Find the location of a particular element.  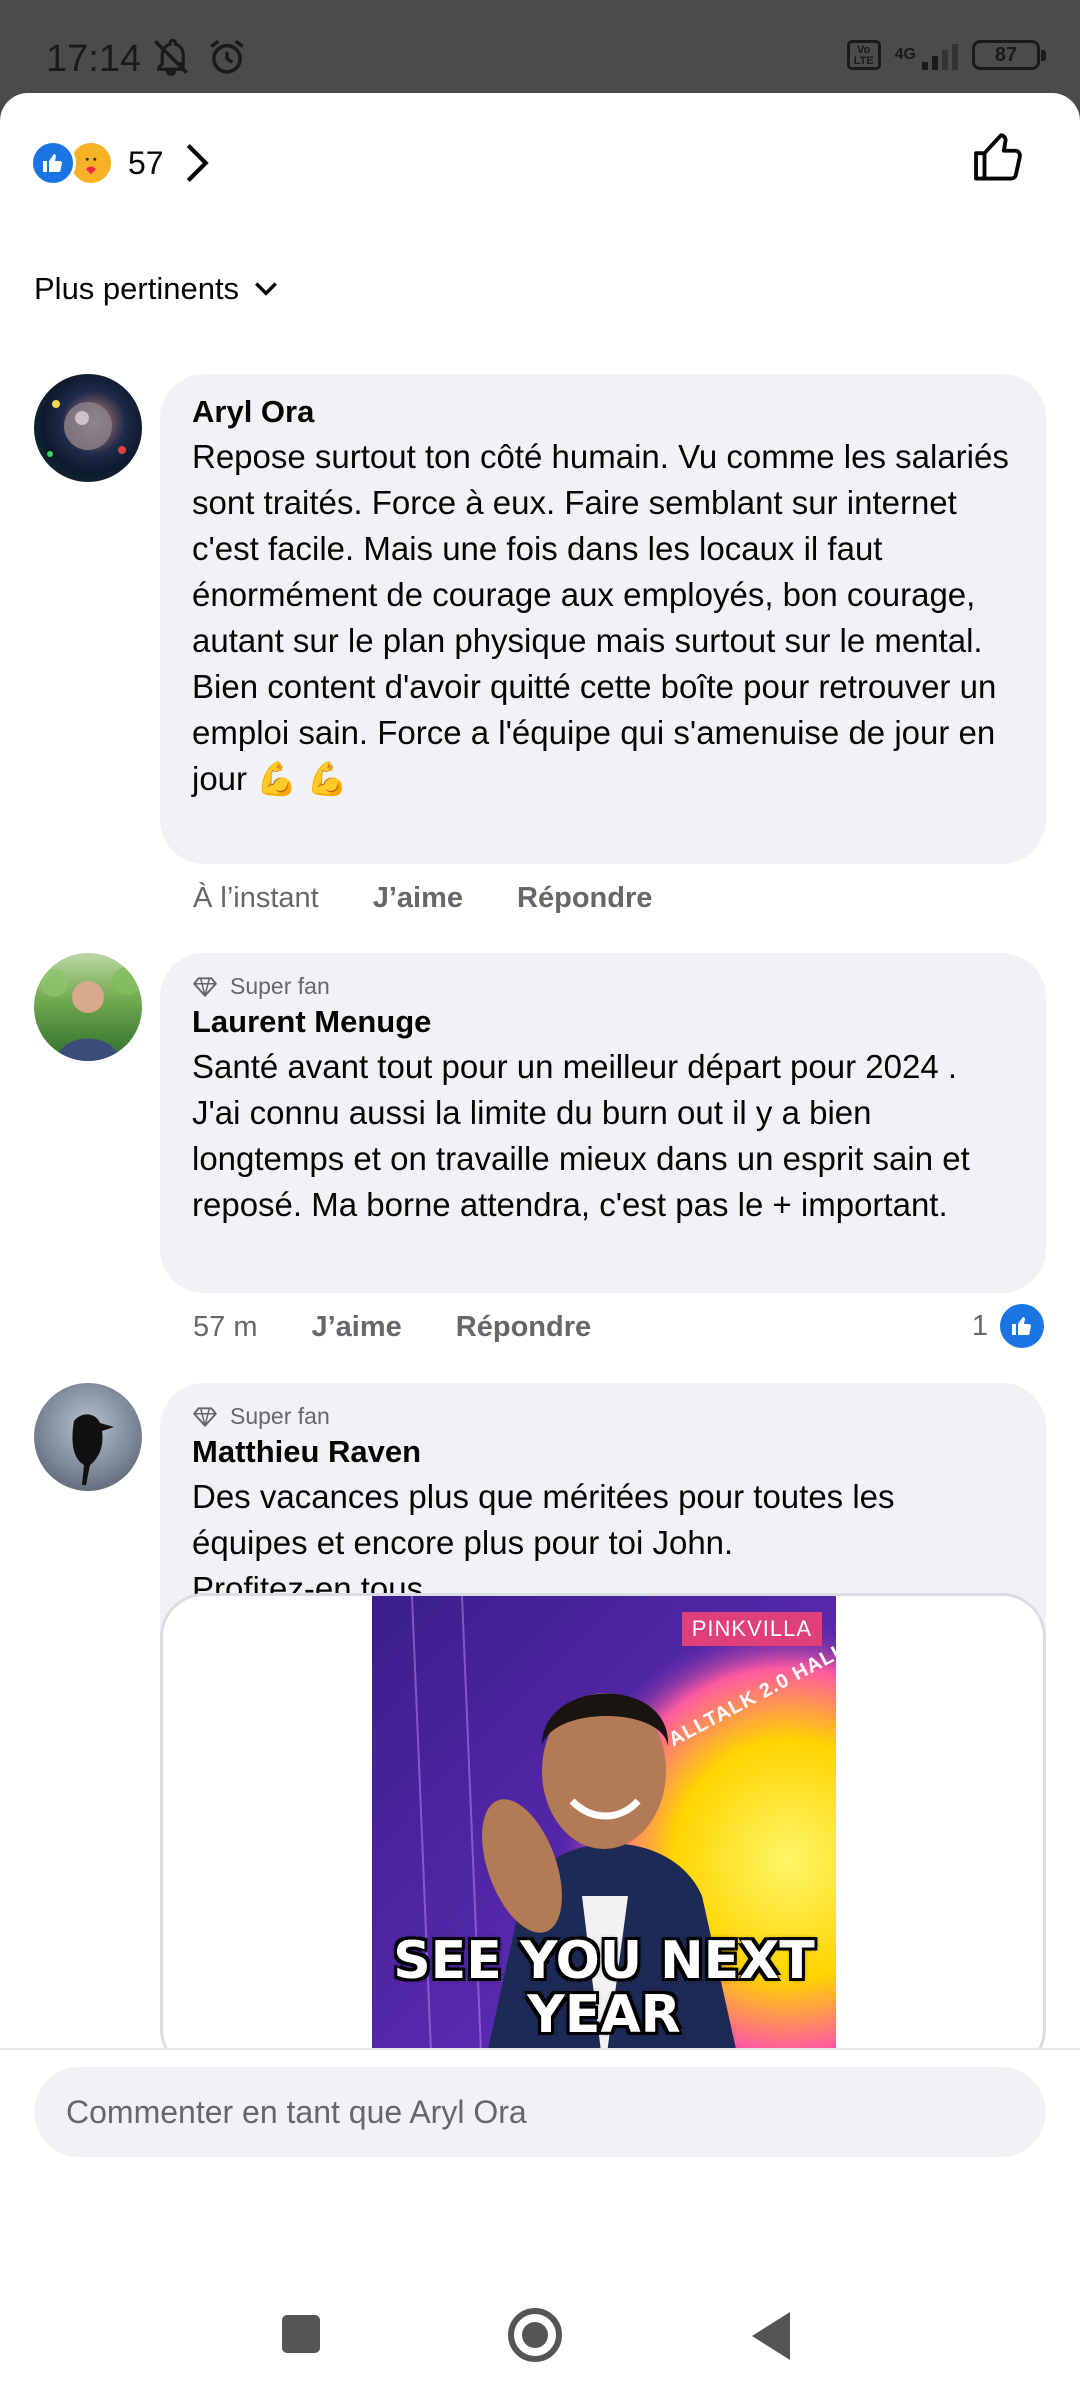

comment-author: Aryl Ora is located at coordinates (603, 412).